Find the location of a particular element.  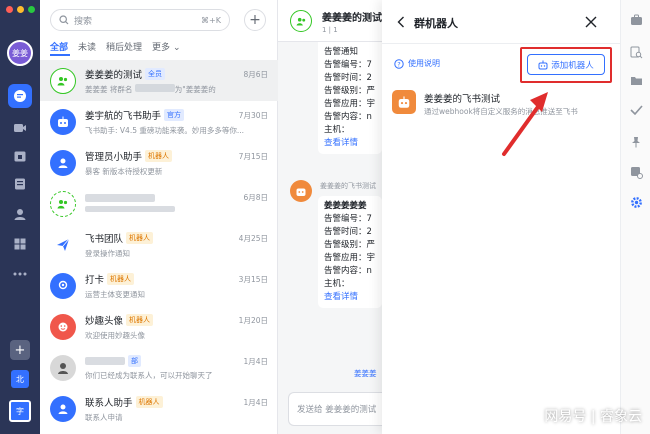

help-link: ? 使用说明 is located at coordinates (417, 63).